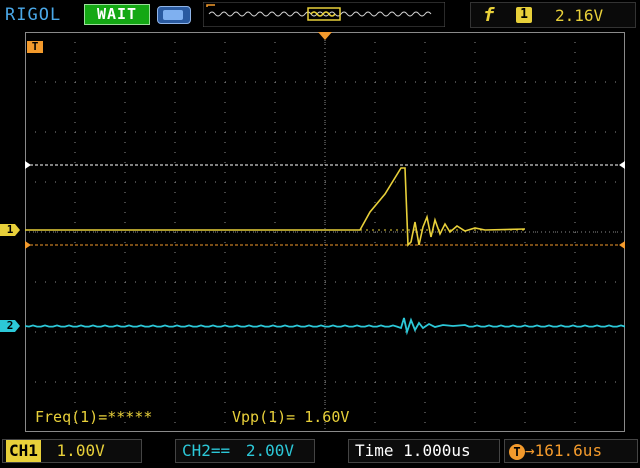 This screenshot has width=640, height=468. What do you see at coordinates (80, 450) in the screenshot?
I see `ch1-scale-value: 1.00V` at bounding box center [80, 450].